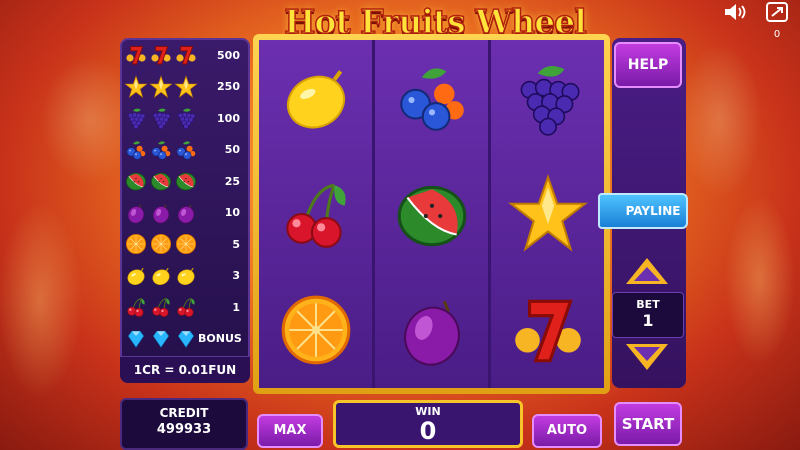 This screenshot has width=800, height=450. What do you see at coordinates (184, 429) in the screenshot?
I see `credit-value: 499933` at bounding box center [184, 429].